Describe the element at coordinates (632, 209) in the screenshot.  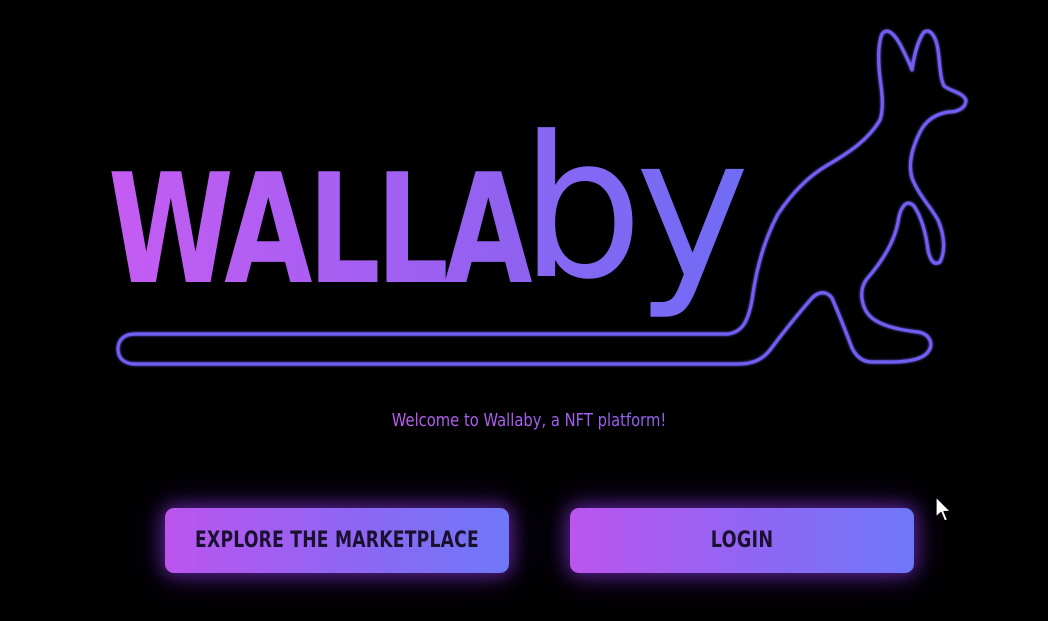
I see `brand-name-lower: by` at that location.